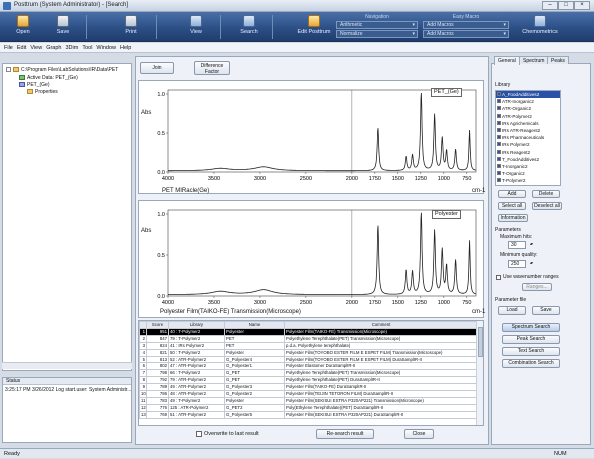 This screenshot has height=459, width=594. Describe the element at coordinates (157, 68) in the screenshot. I see `join-button: Join` at that location.